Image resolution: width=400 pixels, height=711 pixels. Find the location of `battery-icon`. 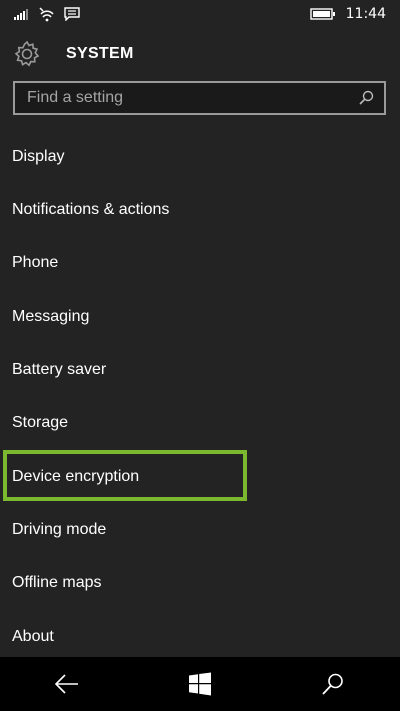

battery-icon is located at coordinates (322, 14).